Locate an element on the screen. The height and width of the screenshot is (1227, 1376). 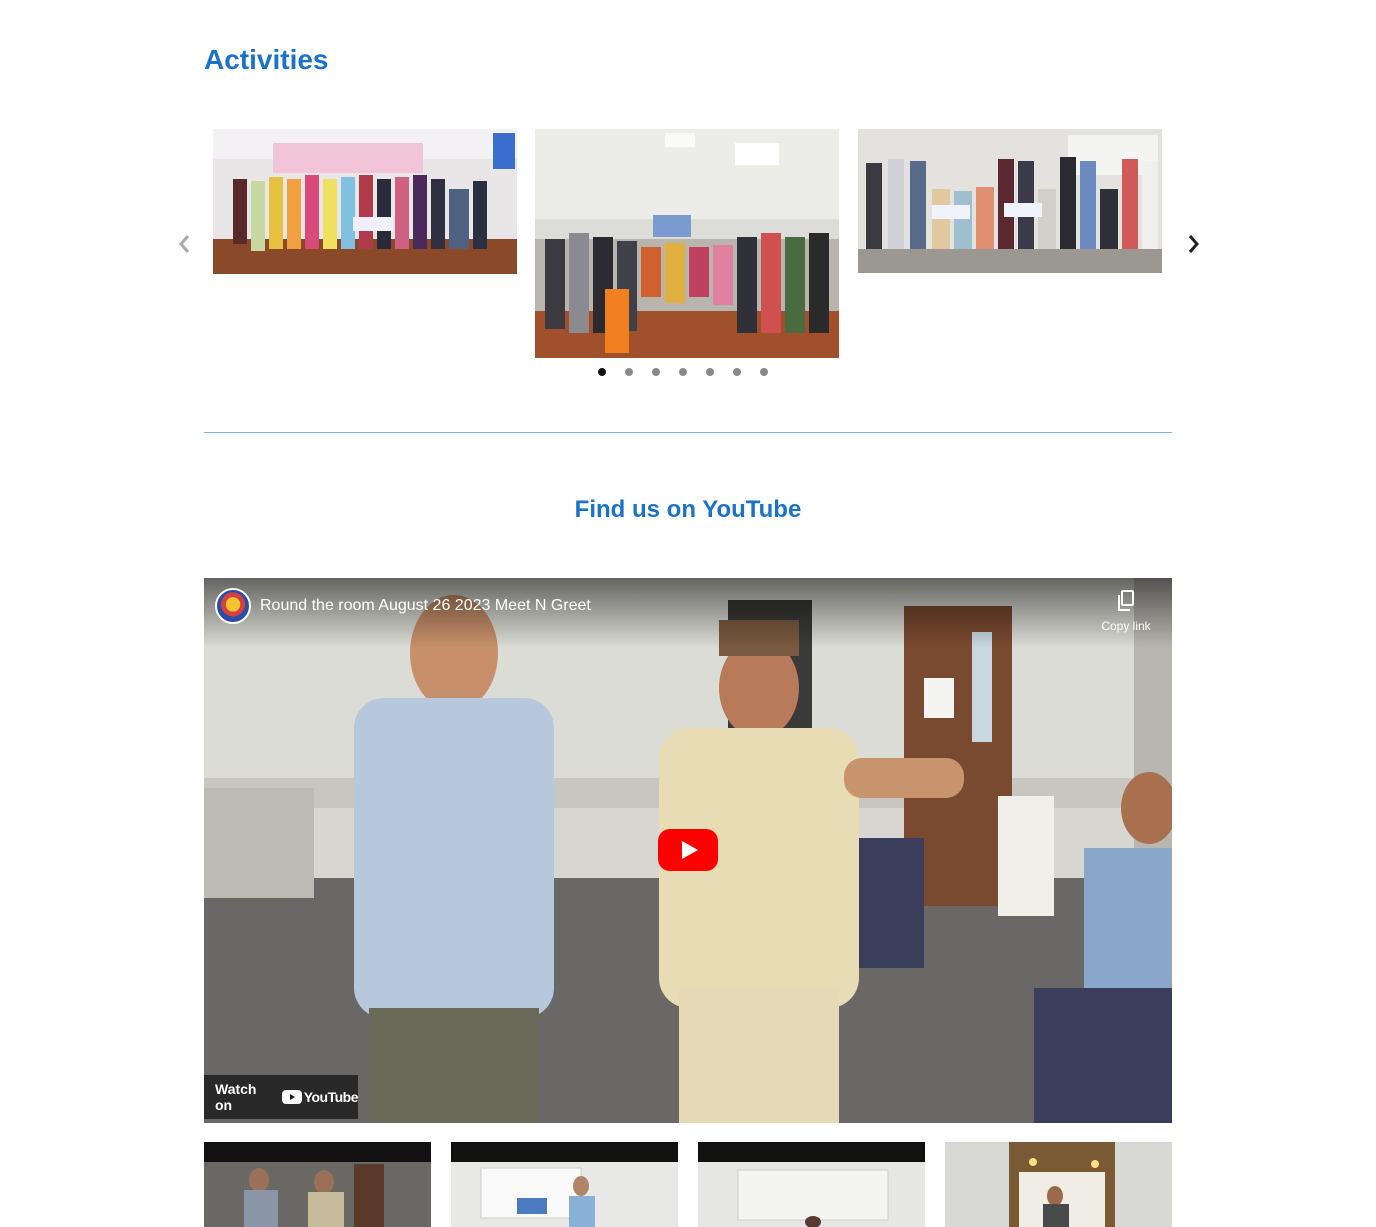
youtube-logo: YouTube is located at coordinates (320, 1097).